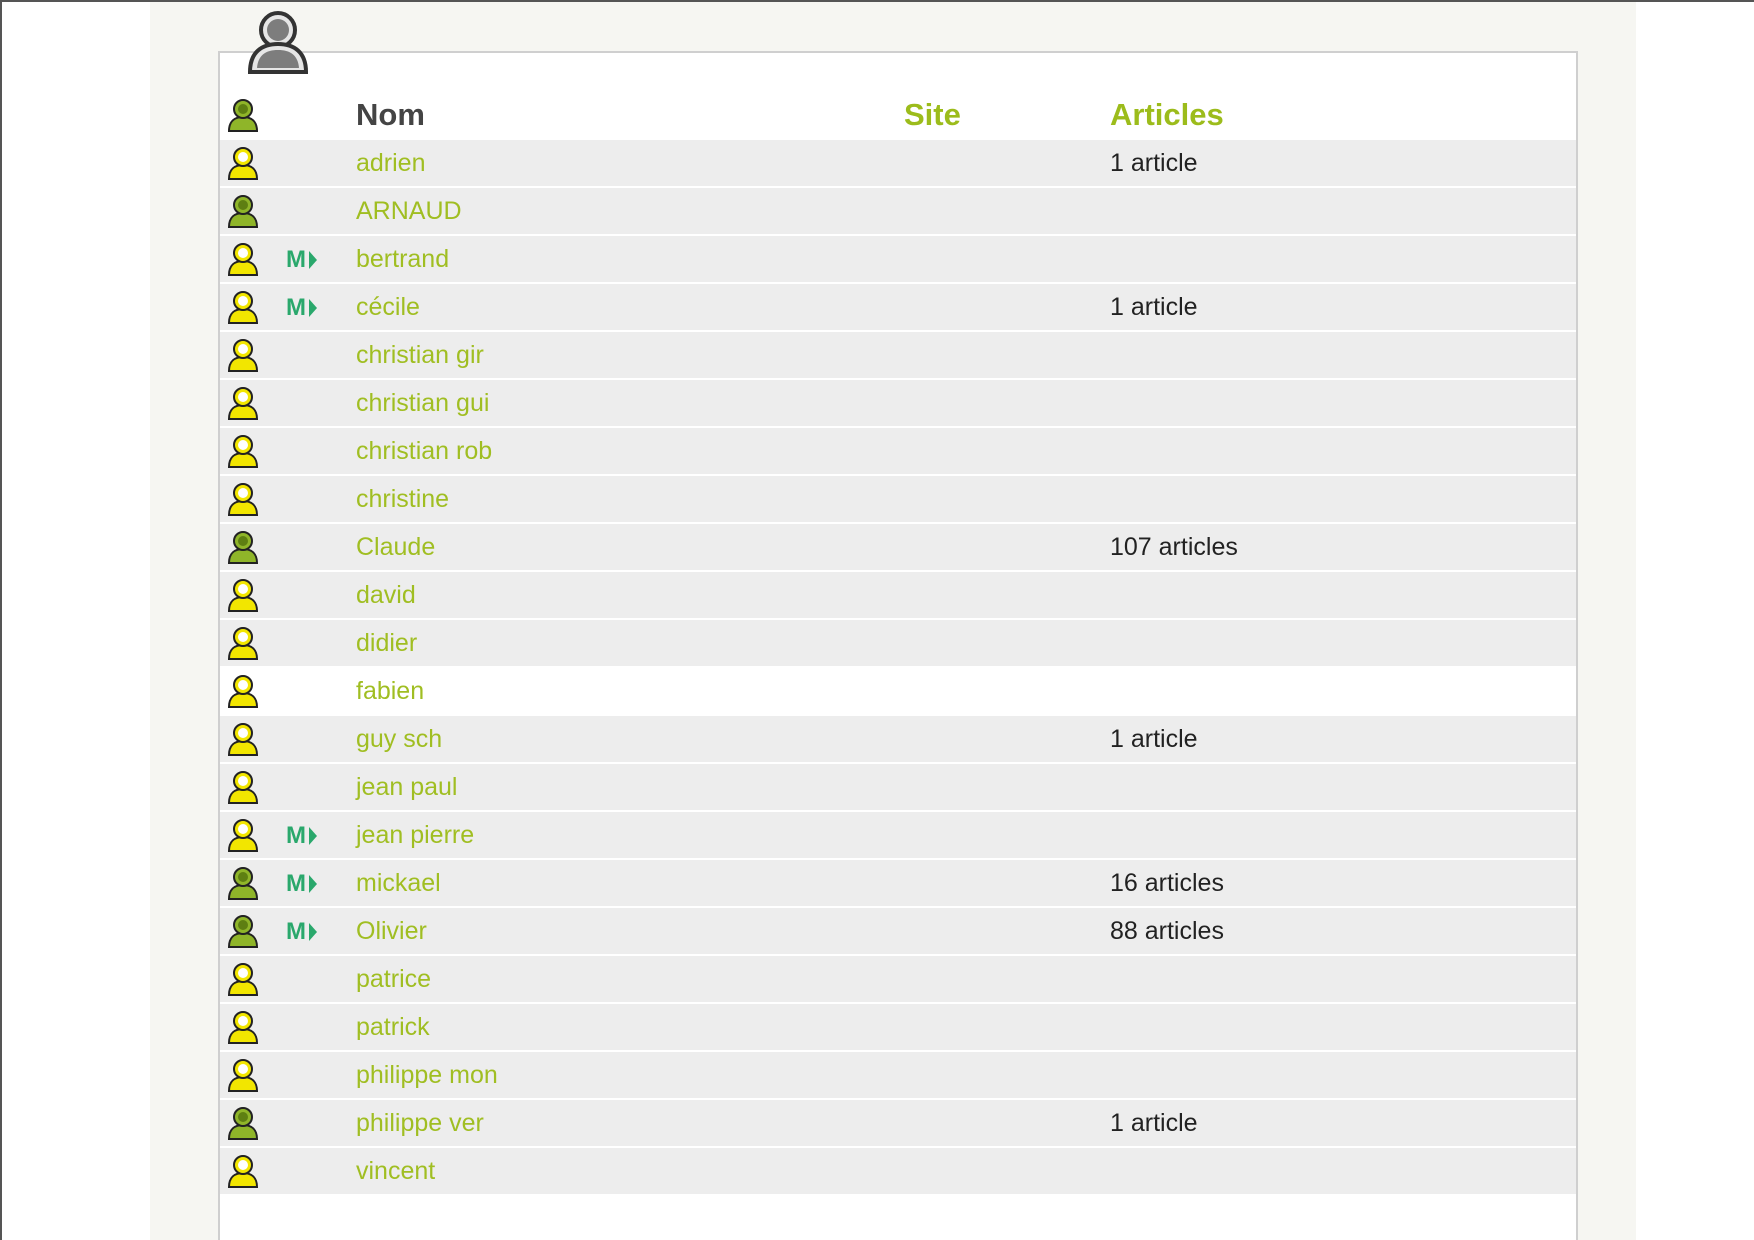  What do you see at coordinates (406, 787) in the screenshot?
I see `author-name-link: jean paul` at bounding box center [406, 787].